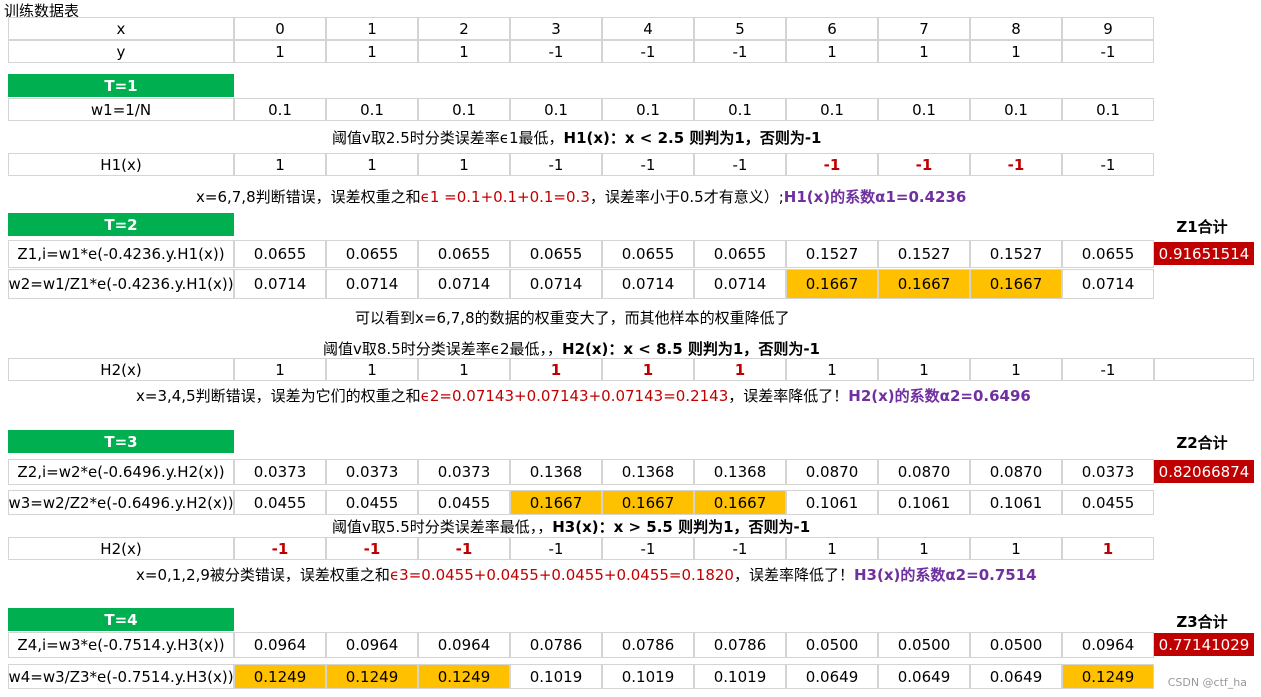 This screenshot has height=697, width=1261. Describe the element at coordinates (561, 575) in the screenshot. I see `note-error-sum: ϵ3=0.0455+0.0455+0.0455+0.0455=0.1820` at that location.